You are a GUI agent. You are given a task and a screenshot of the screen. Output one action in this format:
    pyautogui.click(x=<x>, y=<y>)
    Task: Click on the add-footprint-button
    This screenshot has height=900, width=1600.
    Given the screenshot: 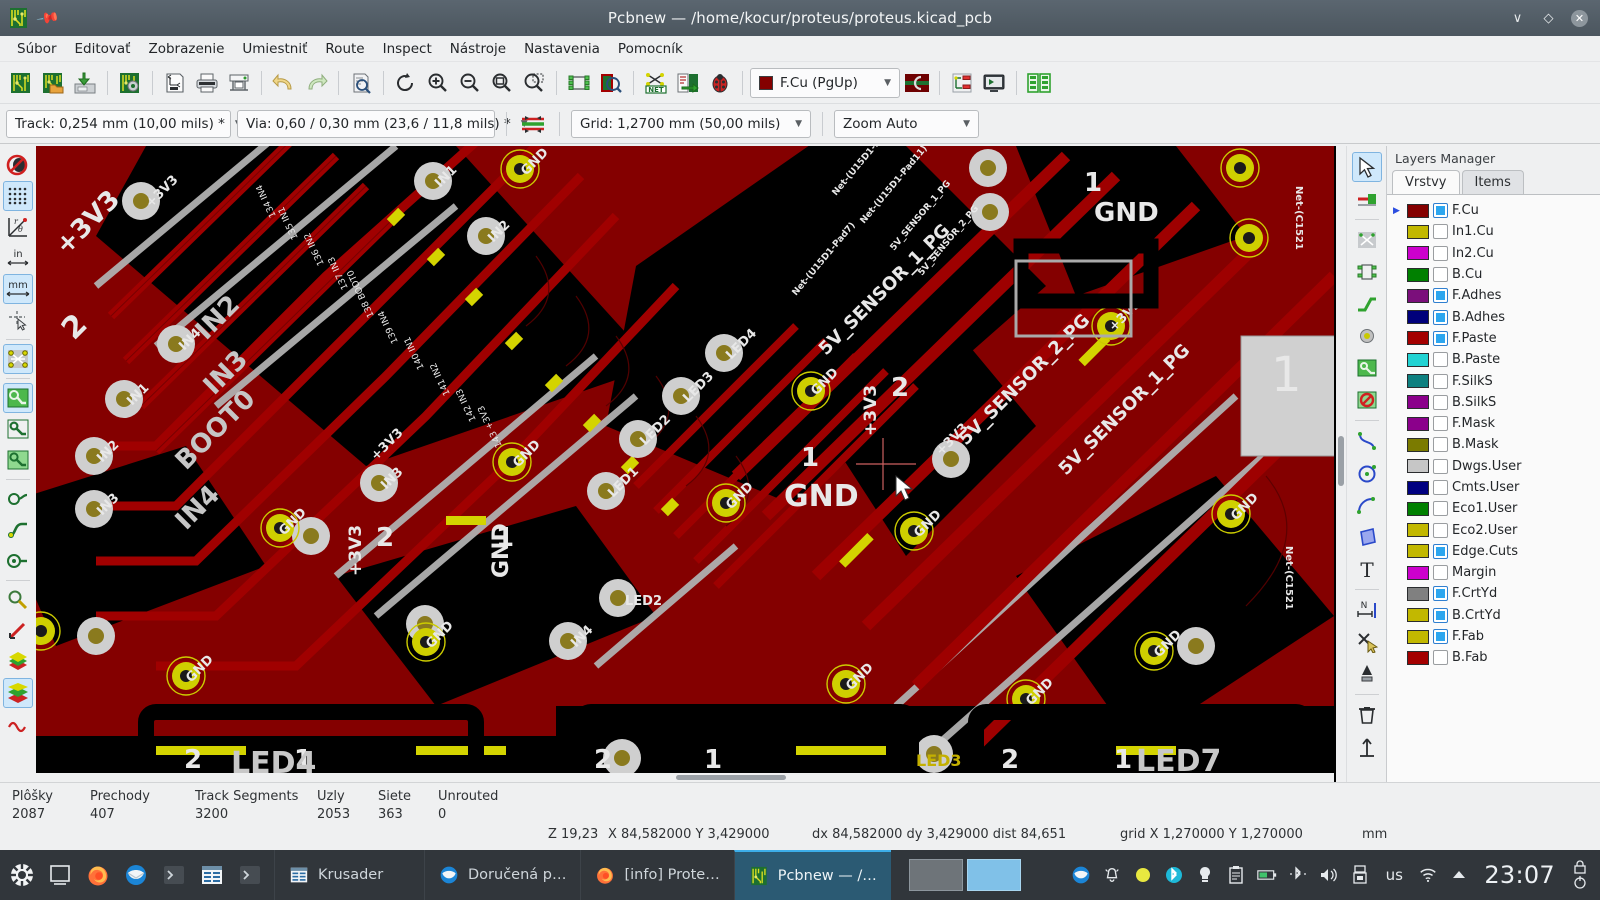 What is the action you would take?
    pyautogui.click(x=1367, y=272)
    